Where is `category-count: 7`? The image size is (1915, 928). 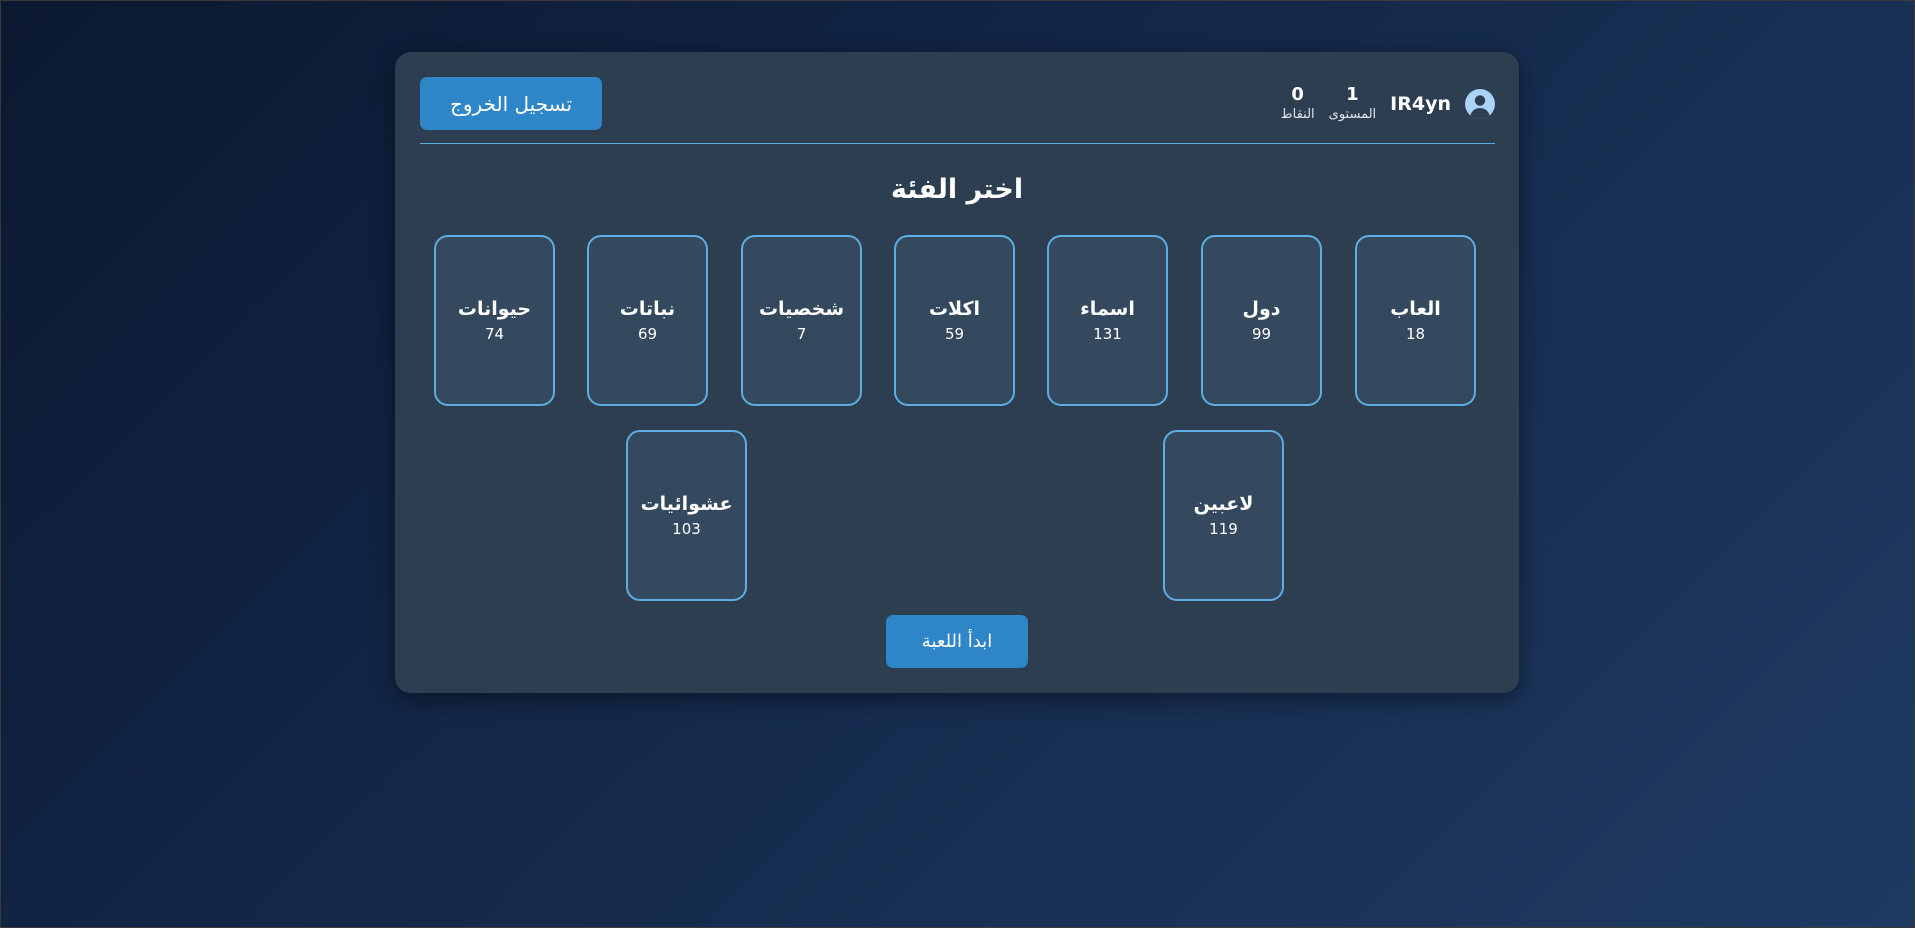
category-count: 7 is located at coordinates (801, 333).